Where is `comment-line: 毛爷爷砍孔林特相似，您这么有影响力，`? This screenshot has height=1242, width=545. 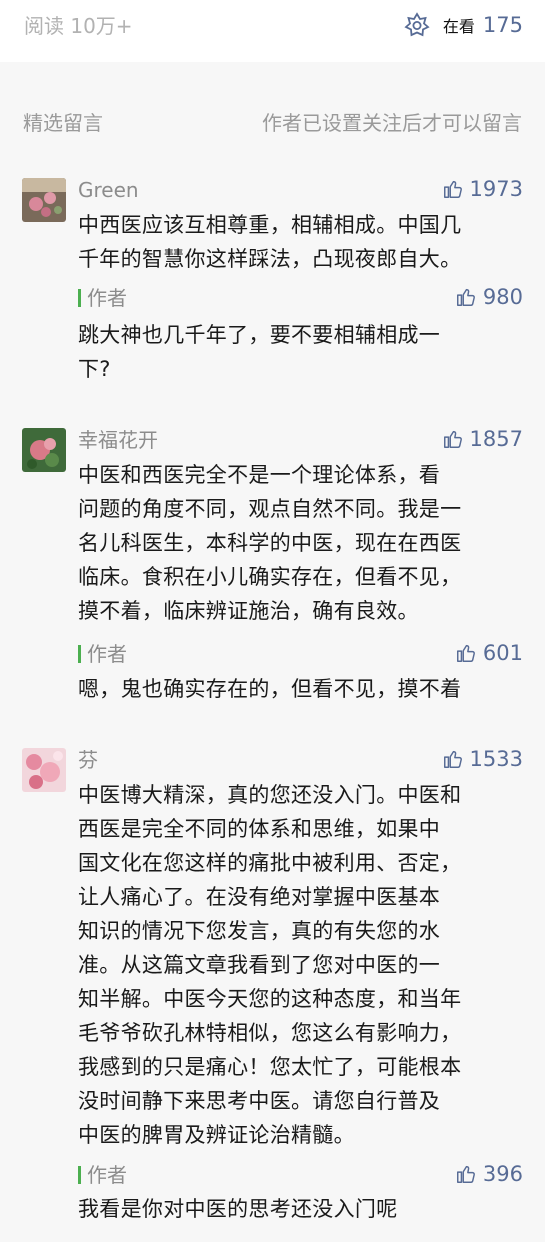 comment-line: 毛爷爷砍孔林特相似，您这么有影响力， is located at coordinates (270, 1033).